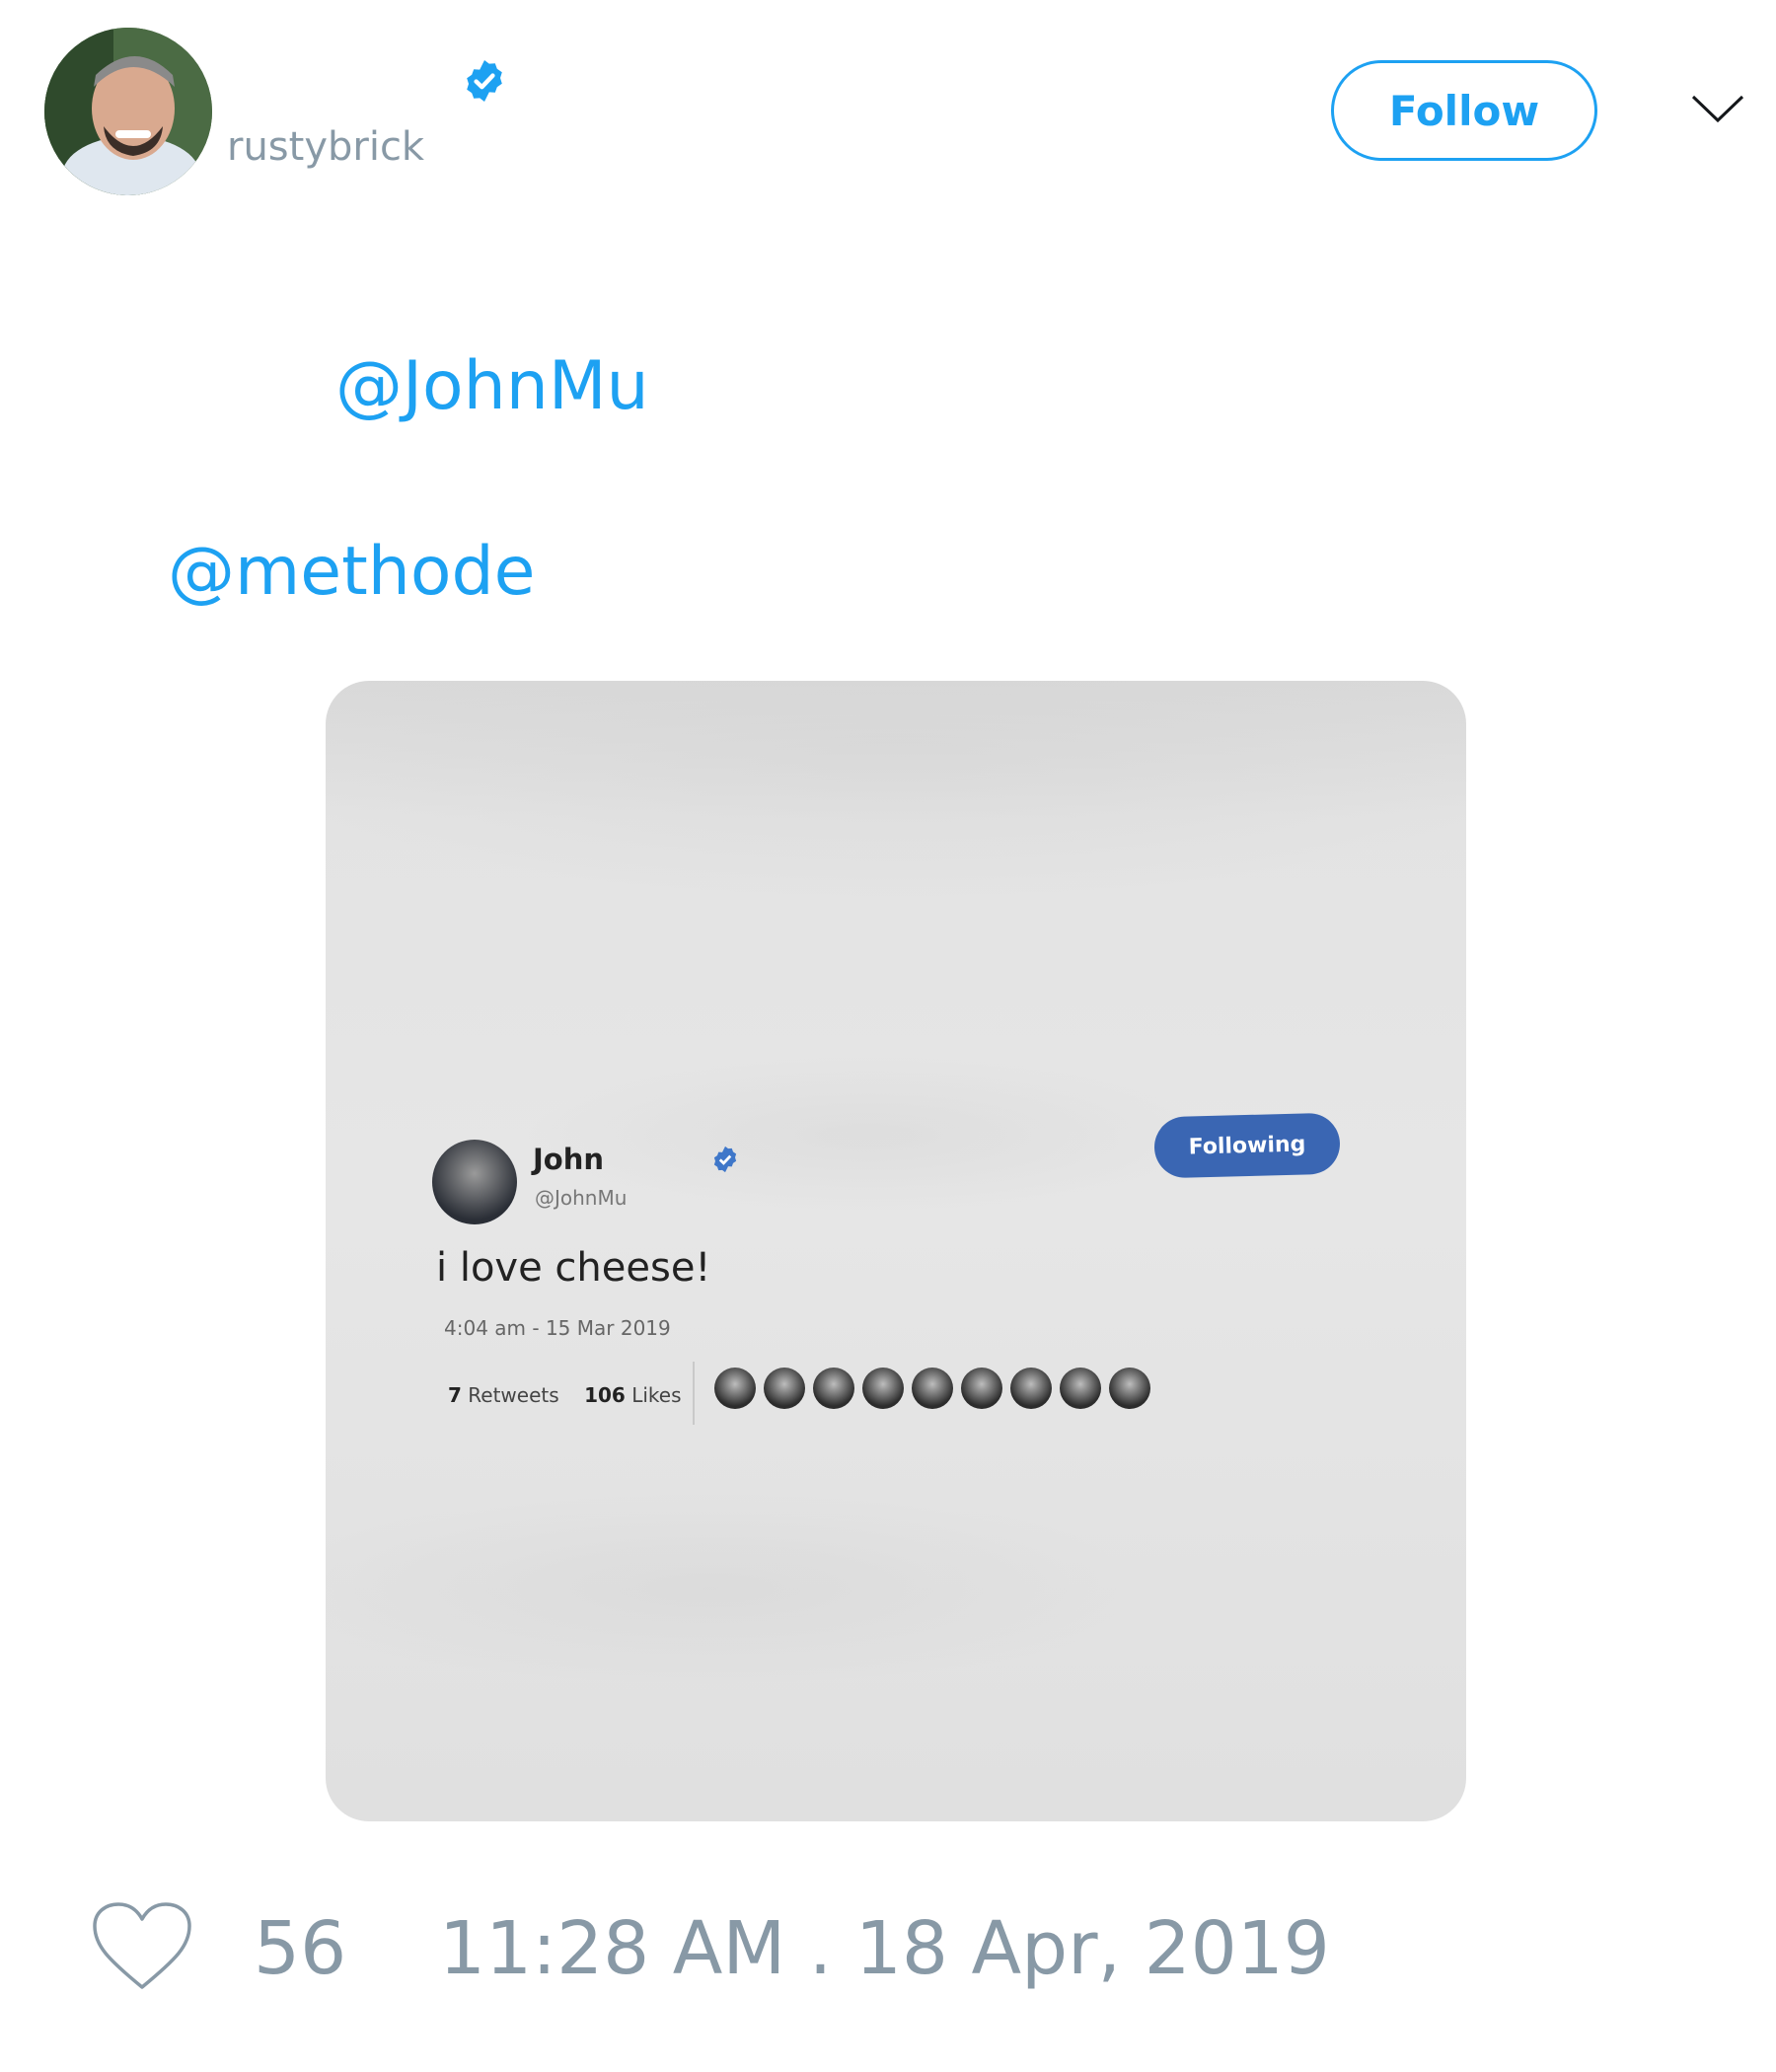  Describe the element at coordinates (558, 1328) in the screenshot. I see `embedded-tweet-time: 4:04 am - 15 Mar 2019` at that location.